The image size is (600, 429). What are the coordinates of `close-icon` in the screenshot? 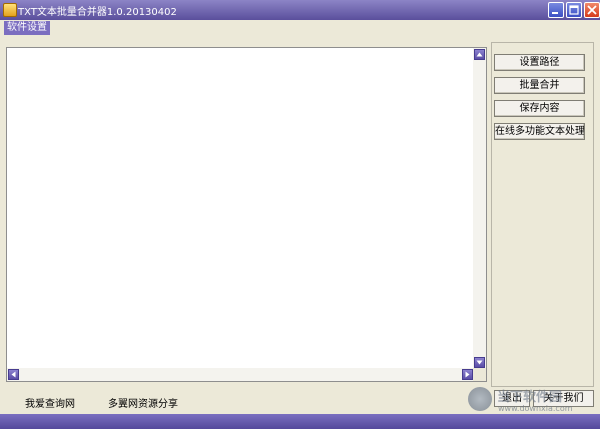 It's located at (592, 10).